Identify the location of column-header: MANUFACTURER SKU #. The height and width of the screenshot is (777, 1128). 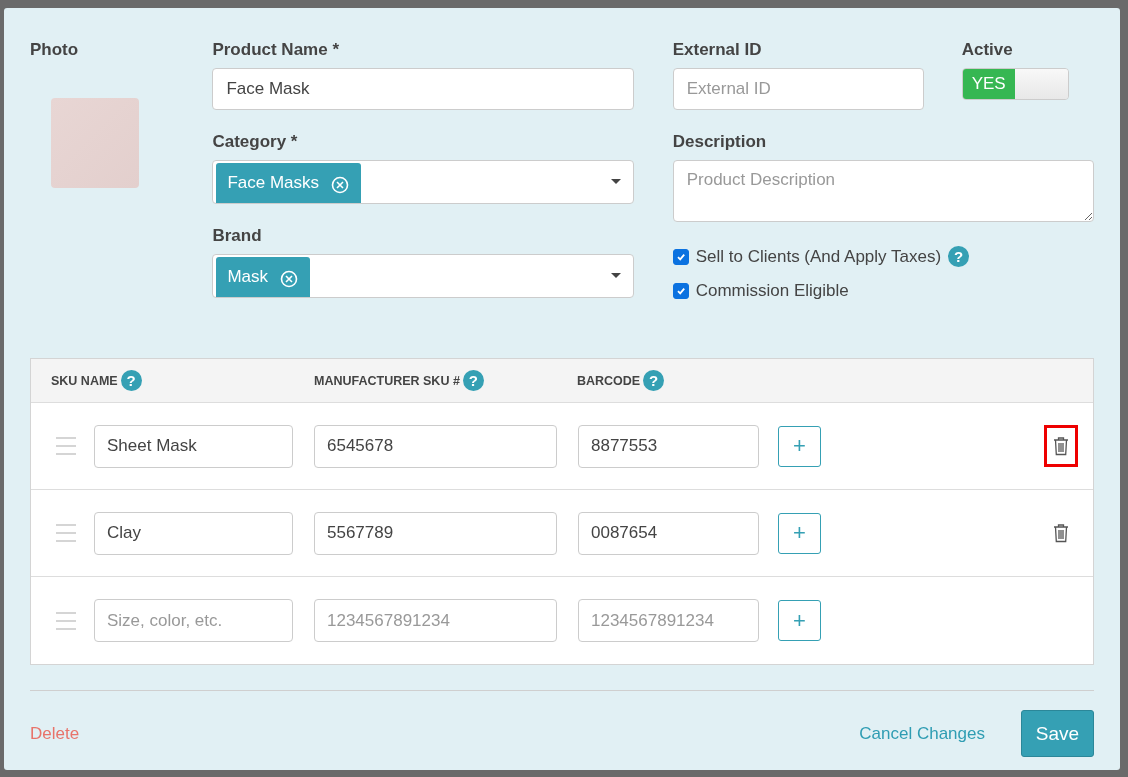
(387, 380).